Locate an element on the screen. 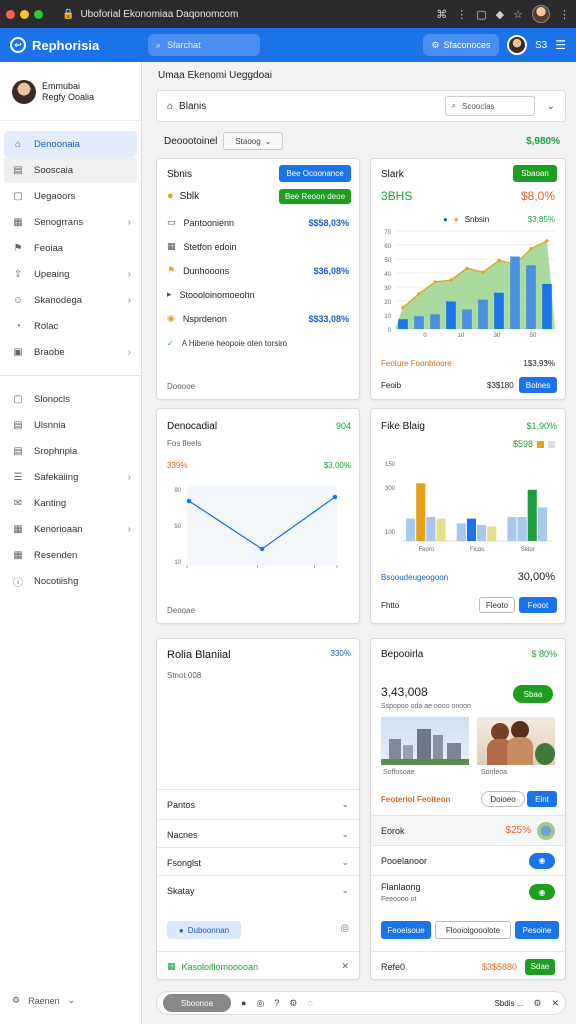 The width and height of the screenshot is (576, 1024). sidebar-item: ⇪ Upeaing › is located at coordinates (70, 274).